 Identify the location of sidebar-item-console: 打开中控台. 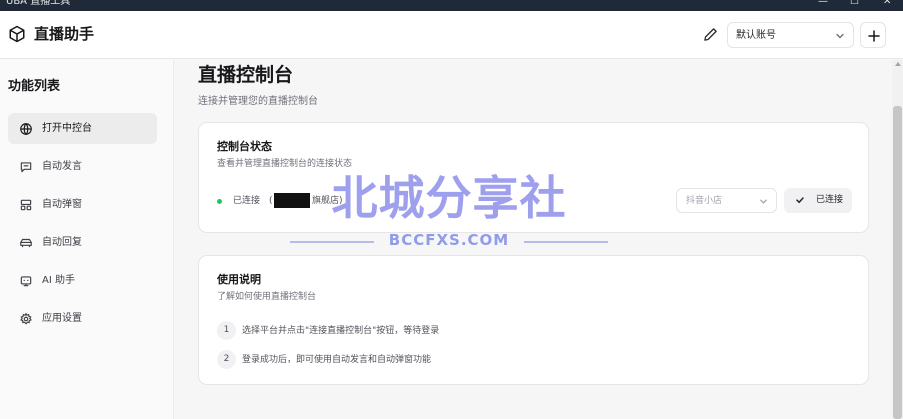
(82, 128).